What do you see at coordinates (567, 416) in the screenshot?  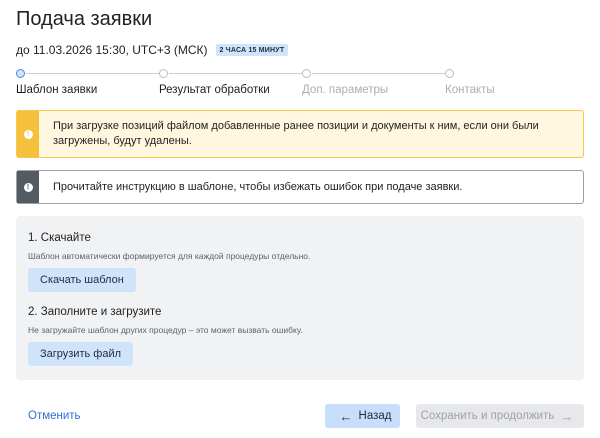 I see `arrow-right-icon: →` at bounding box center [567, 416].